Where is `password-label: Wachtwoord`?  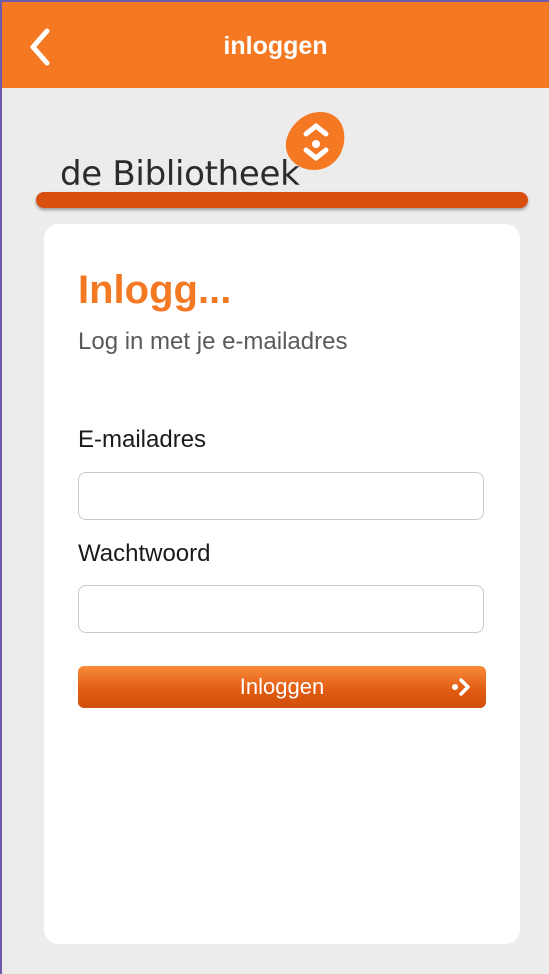
password-label: Wachtwoord is located at coordinates (144, 553).